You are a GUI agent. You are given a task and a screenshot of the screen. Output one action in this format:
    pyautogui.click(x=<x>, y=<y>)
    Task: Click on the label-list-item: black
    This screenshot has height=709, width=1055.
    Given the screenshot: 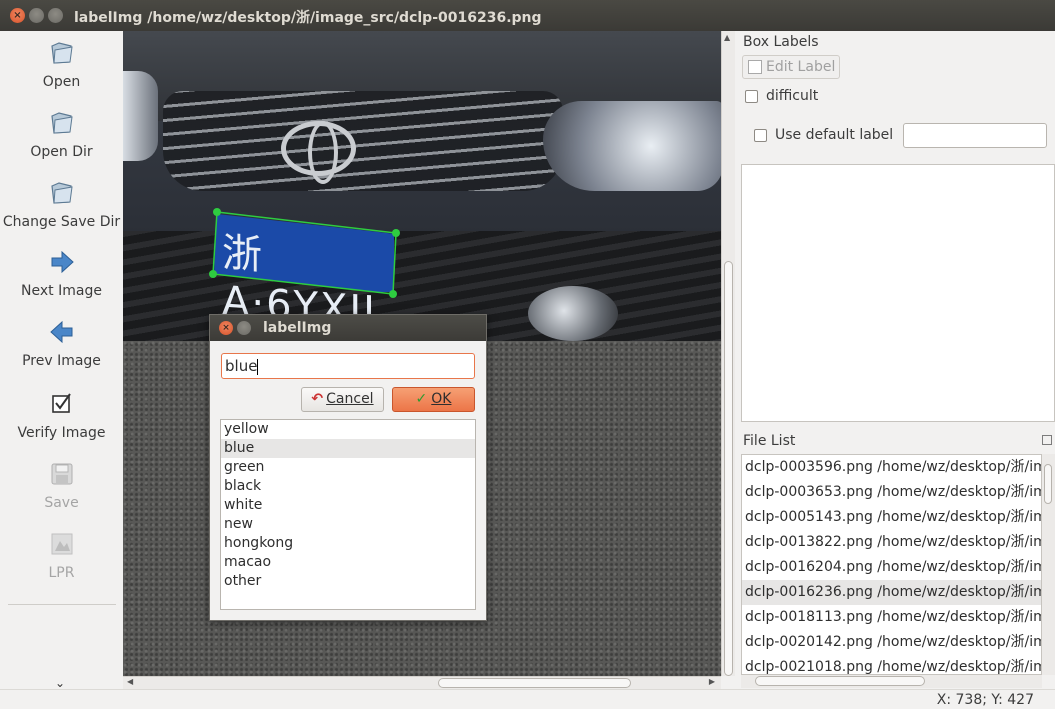 What is the action you would take?
    pyautogui.click(x=348, y=486)
    